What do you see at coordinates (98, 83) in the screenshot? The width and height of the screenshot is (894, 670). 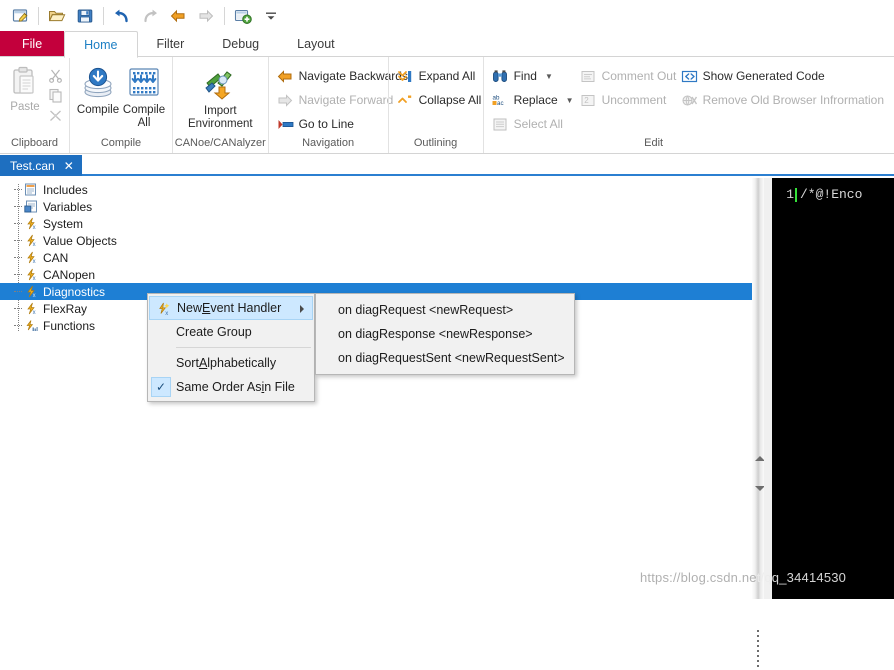 I see `compile-icon` at bounding box center [98, 83].